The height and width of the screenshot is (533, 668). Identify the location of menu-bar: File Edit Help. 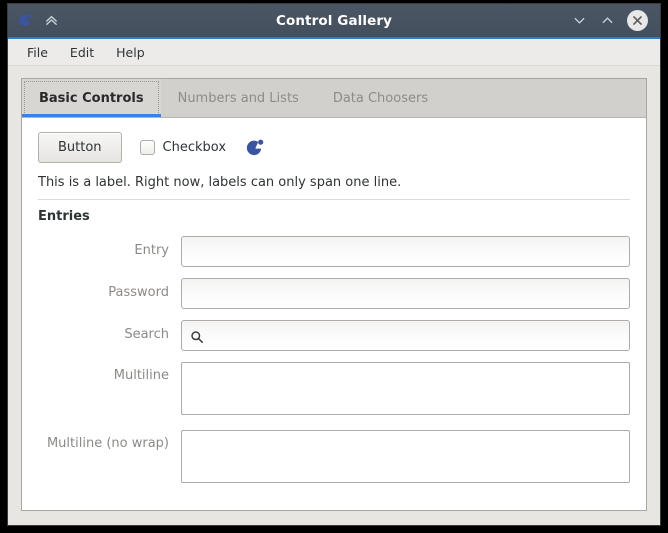
(334, 52).